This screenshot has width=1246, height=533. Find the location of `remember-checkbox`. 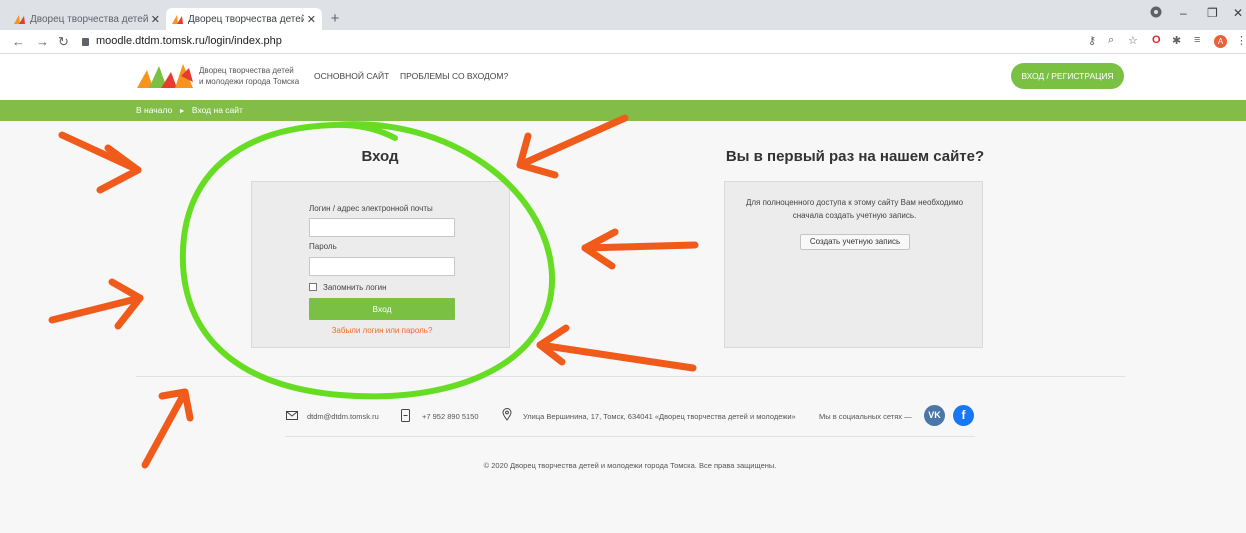

remember-checkbox is located at coordinates (313, 287).